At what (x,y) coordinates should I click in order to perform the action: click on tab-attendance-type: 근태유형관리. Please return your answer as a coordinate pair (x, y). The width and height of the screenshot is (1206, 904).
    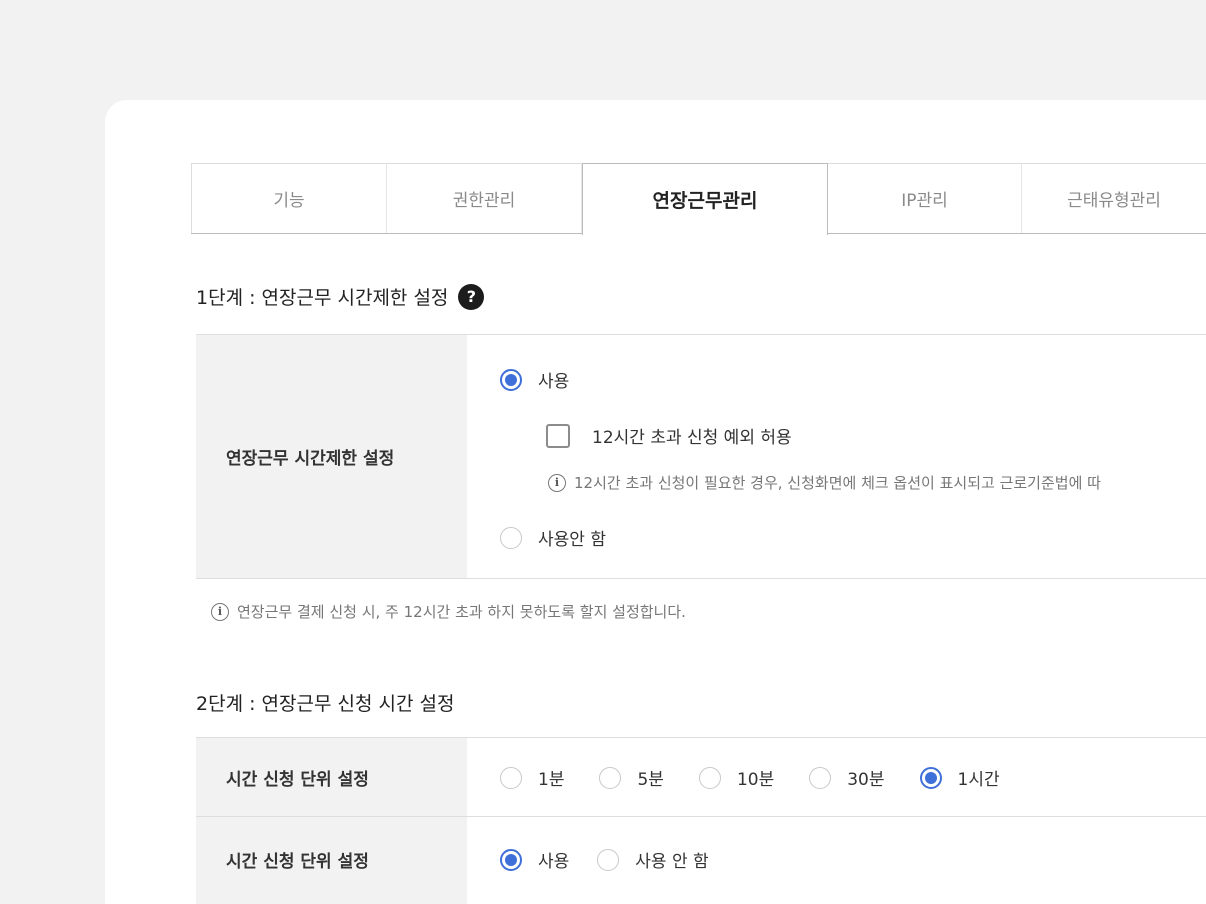
    Looking at the image, I should click on (1114, 198).